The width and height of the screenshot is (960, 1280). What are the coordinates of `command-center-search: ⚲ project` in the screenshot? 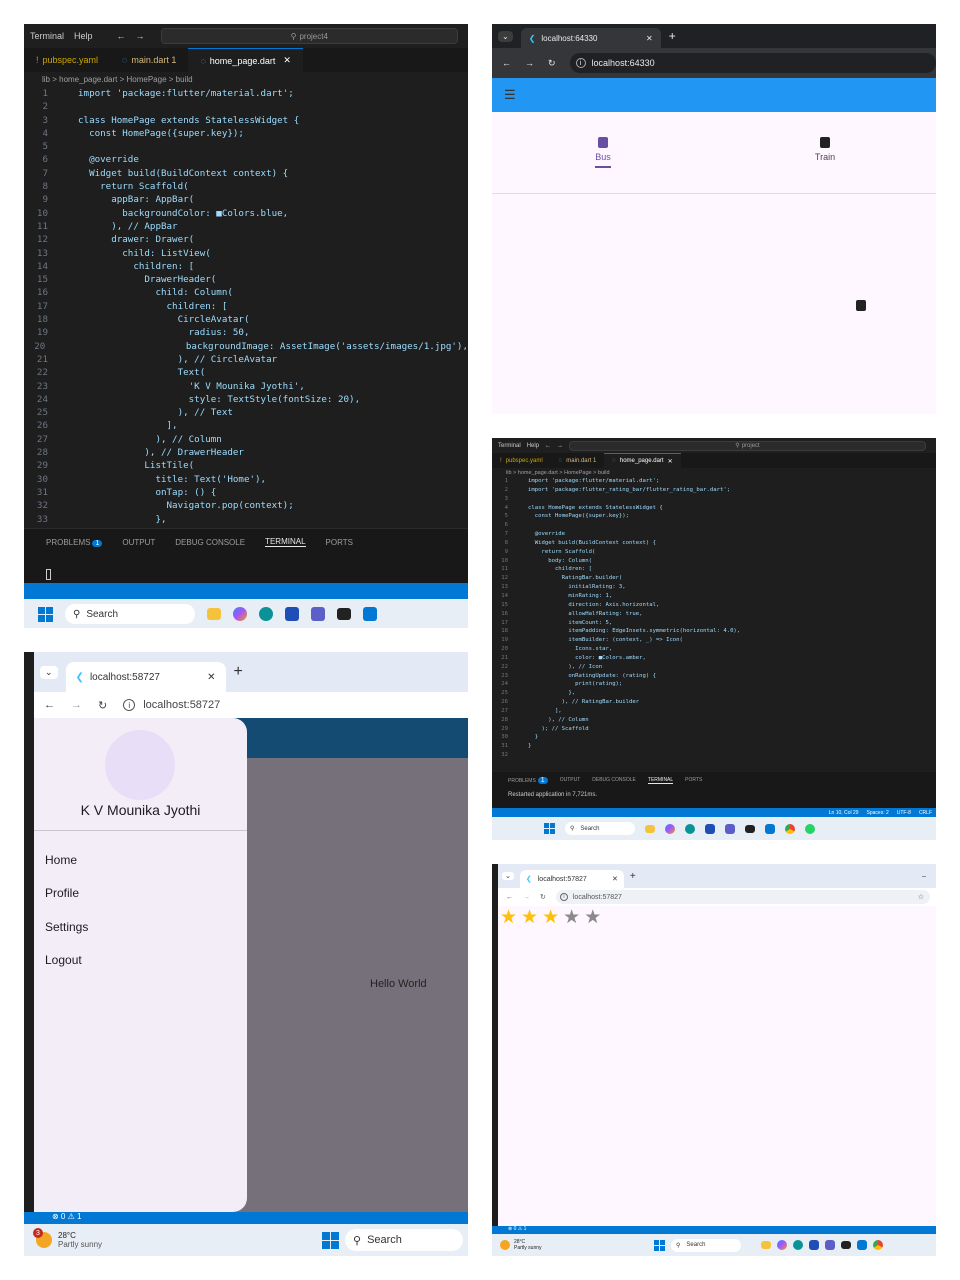 It's located at (747, 445).